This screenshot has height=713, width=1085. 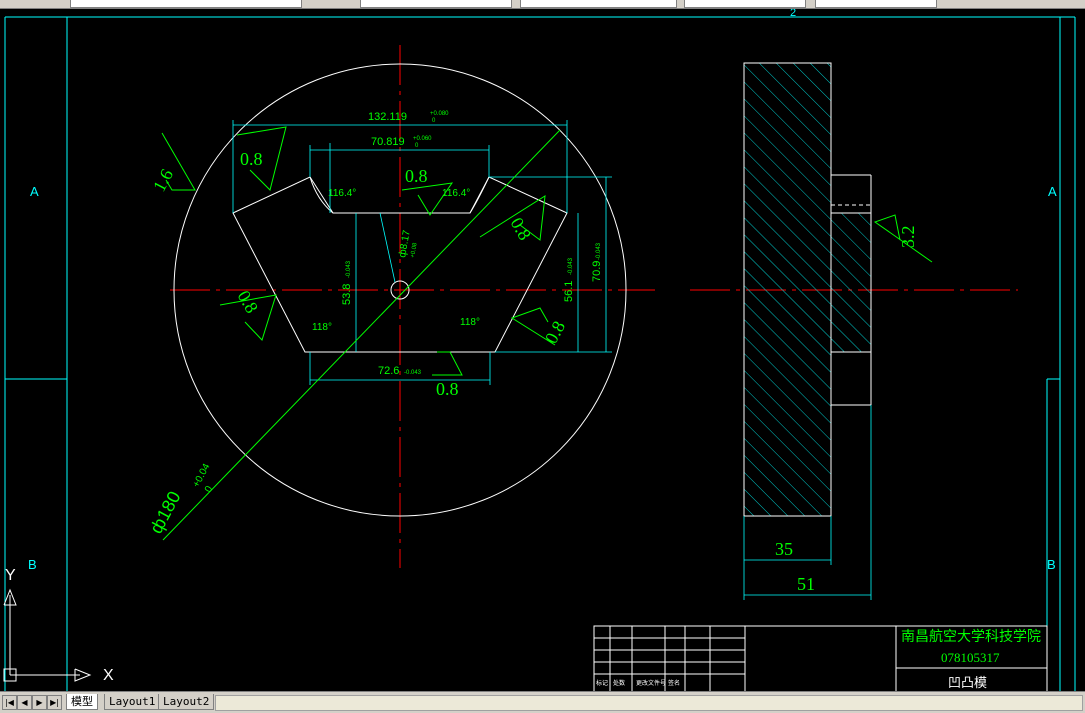 I want to click on dim-height-left-tol: -0.043, so click(x=349, y=269).